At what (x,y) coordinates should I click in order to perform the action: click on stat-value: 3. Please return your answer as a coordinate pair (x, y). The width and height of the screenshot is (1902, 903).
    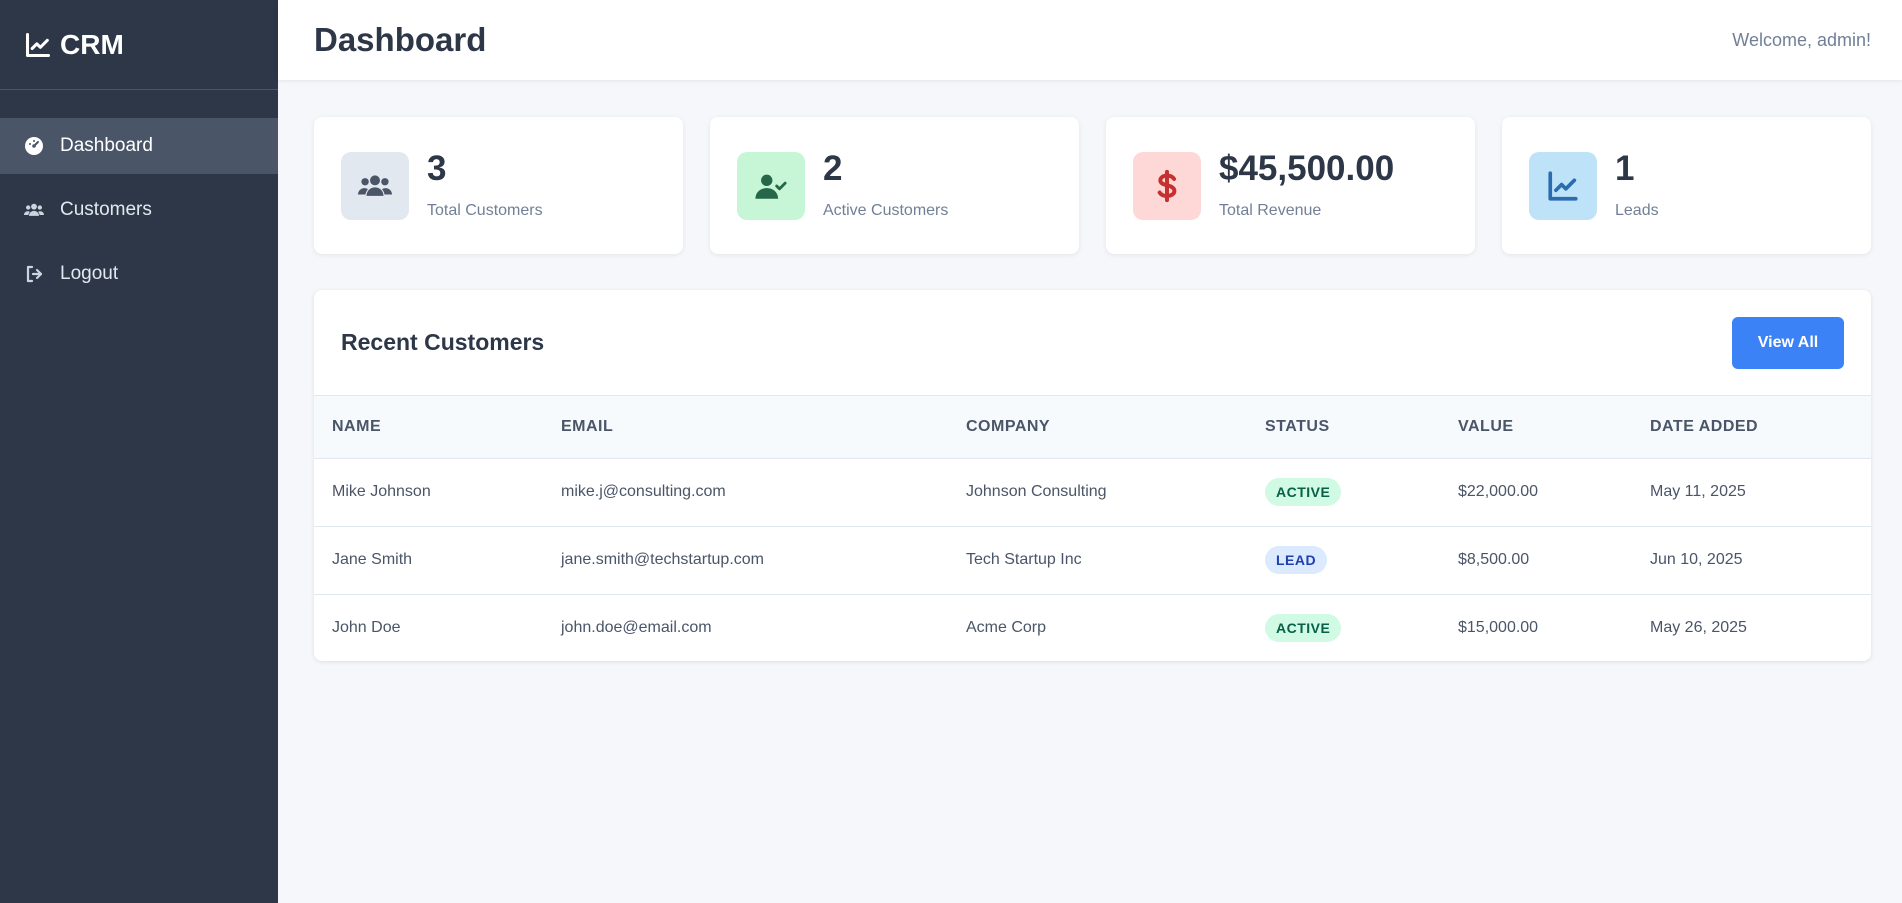
    Looking at the image, I should click on (437, 168).